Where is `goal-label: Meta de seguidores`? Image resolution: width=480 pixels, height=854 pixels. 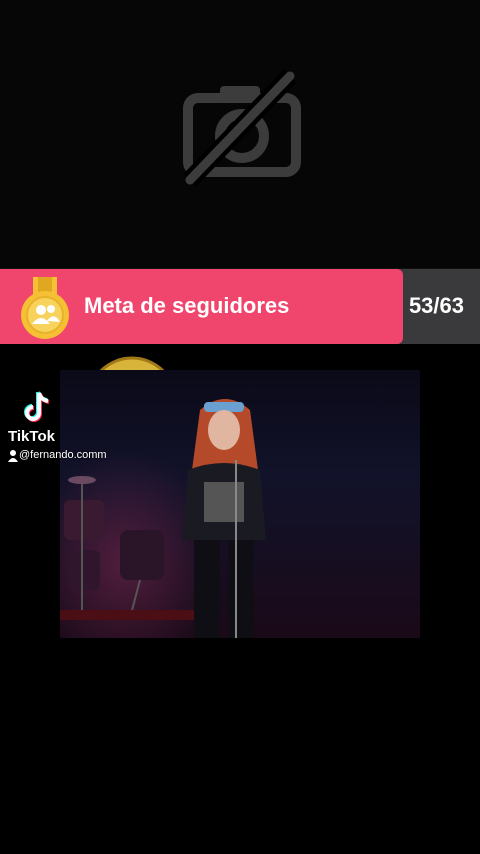
goal-label: Meta de seguidores is located at coordinates (187, 305).